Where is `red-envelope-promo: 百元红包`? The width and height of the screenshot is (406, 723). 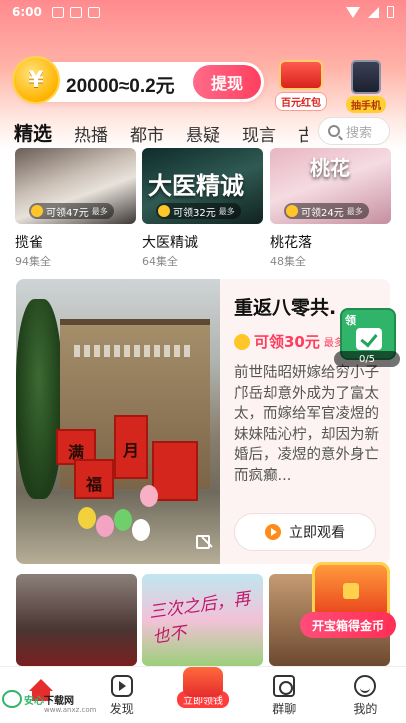 red-envelope-promo: 百元红包 is located at coordinates (301, 85).